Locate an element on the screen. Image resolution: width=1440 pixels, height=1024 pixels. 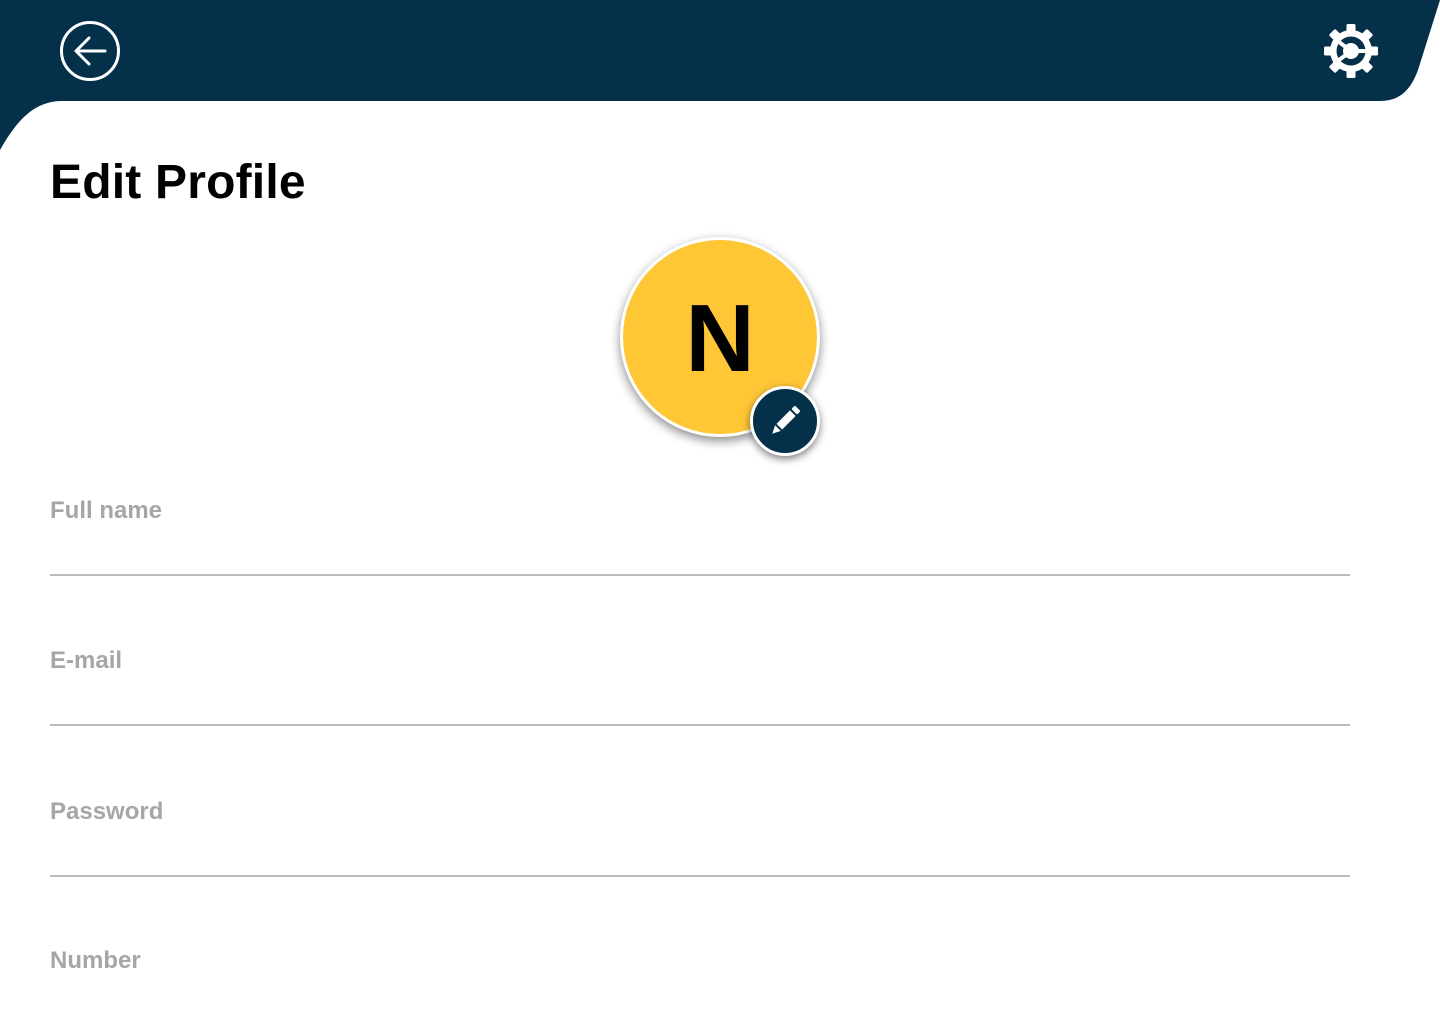
settings-button is located at coordinates (1351, 51).